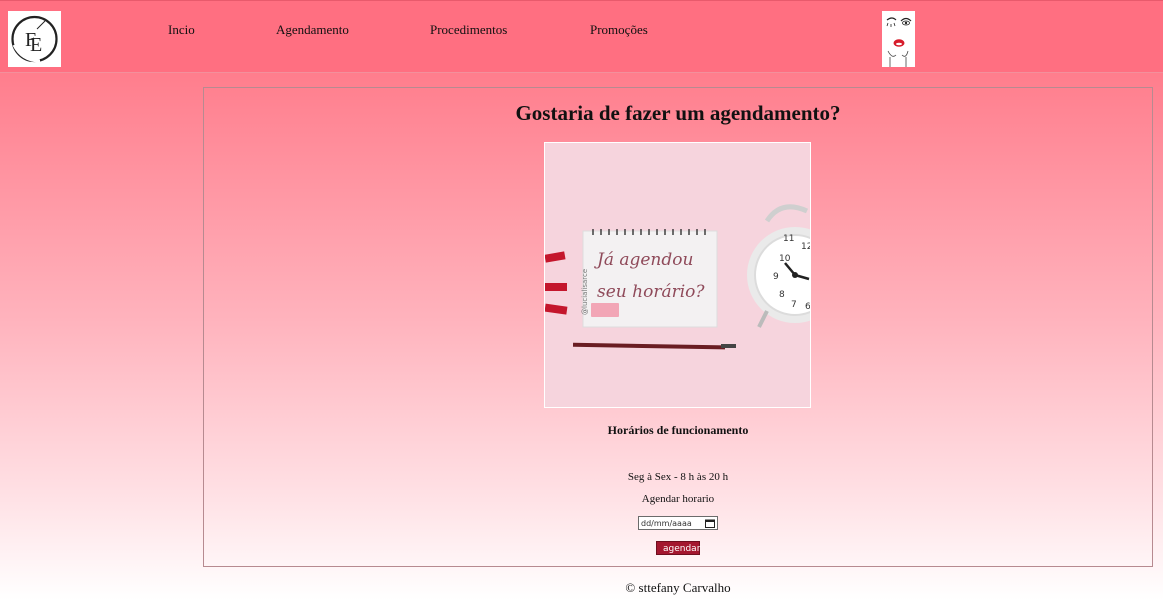  What do you see at coordinates (36, 45) in the screenshot?
I see `svg-text: E` at bounding box center [36, 45].